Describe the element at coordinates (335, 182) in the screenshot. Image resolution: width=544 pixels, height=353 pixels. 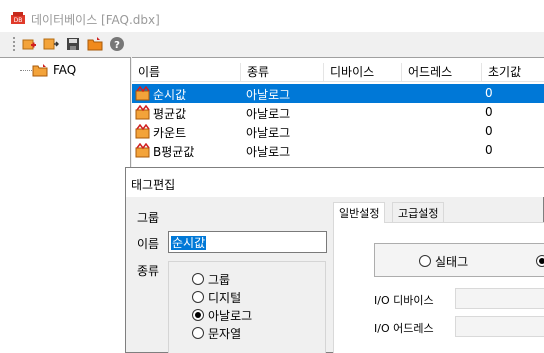
I see `dialog-titlebar: 태그편집` at that location.